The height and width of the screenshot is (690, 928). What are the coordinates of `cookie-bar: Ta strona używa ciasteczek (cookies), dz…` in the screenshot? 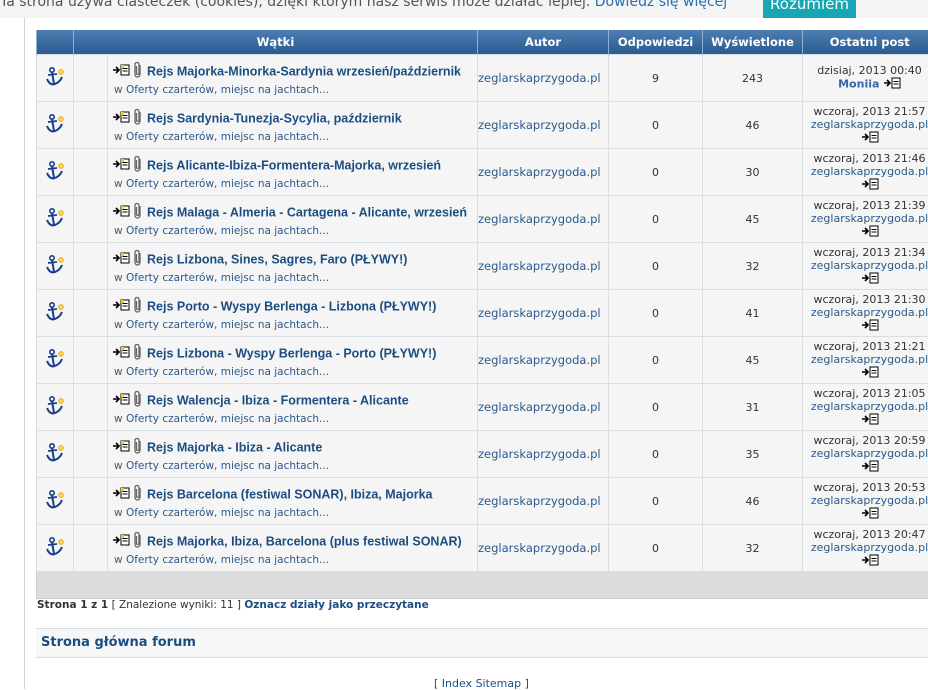 It's located at (464, 9).